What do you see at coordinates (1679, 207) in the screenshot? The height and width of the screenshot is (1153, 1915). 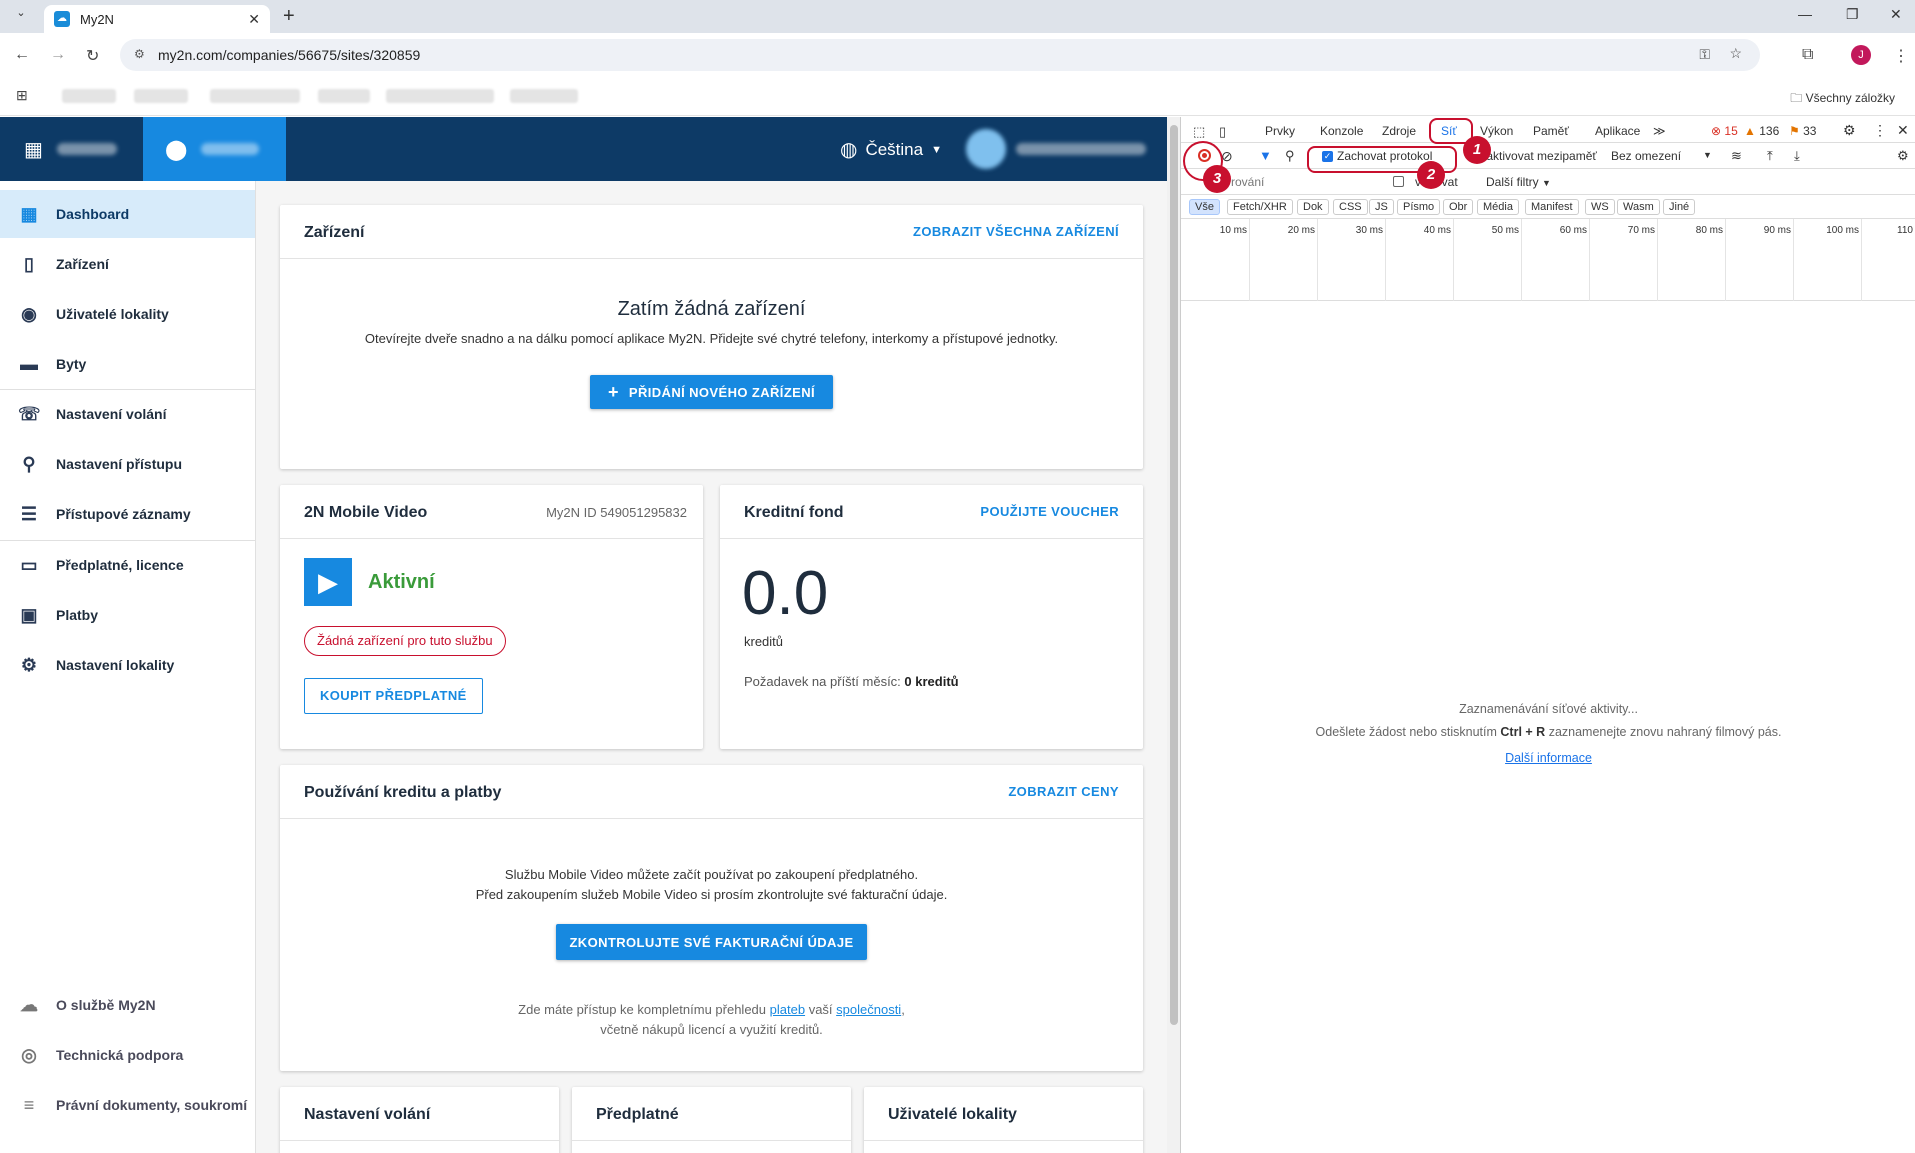 I see `type-other: Jiné` at bounding box center [1679, 207].